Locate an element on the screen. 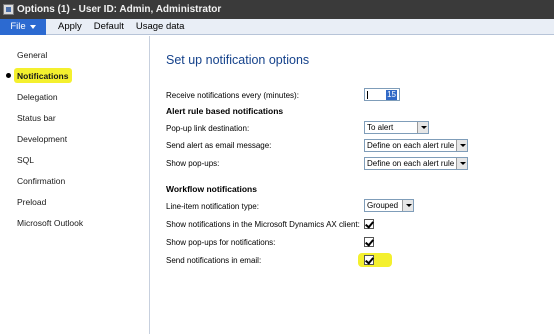 This screenshot has height=334, width=554. send-alert-email-value: Define on each alert rule is located at coordinates (411, 145).